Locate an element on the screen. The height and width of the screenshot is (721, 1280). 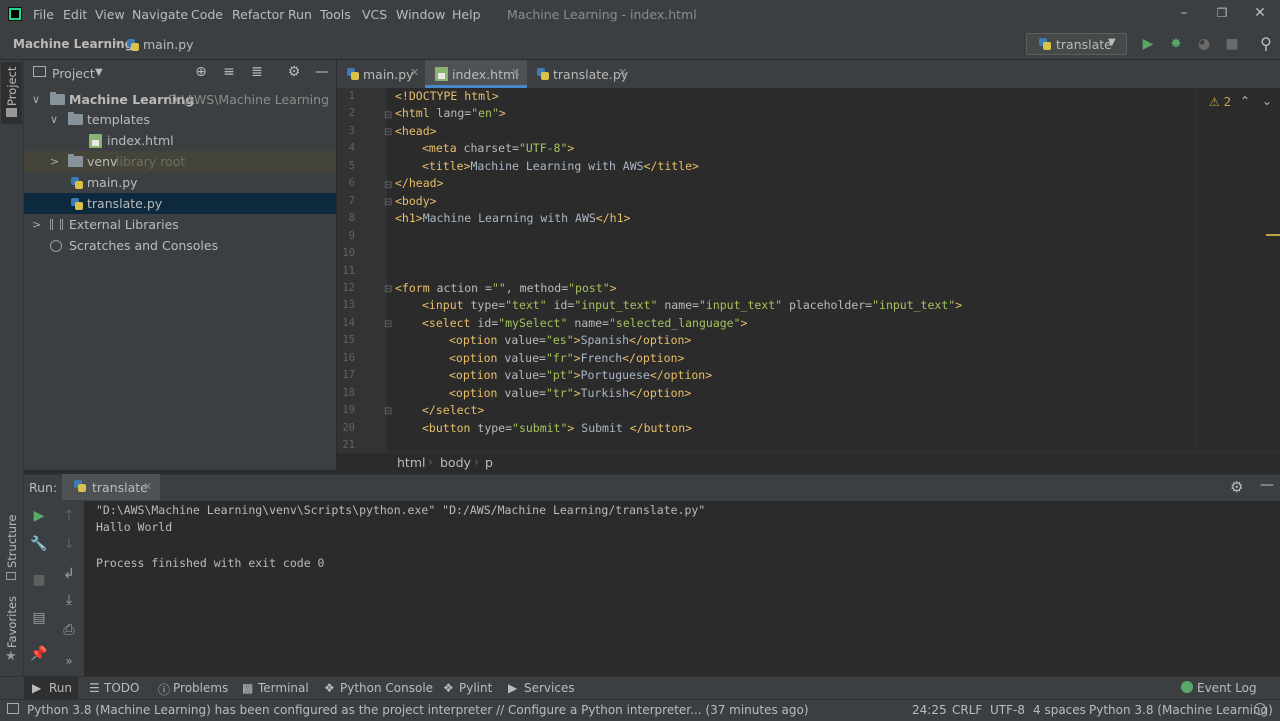
print-icon: ⎙ is located at coordinates (69, 630).